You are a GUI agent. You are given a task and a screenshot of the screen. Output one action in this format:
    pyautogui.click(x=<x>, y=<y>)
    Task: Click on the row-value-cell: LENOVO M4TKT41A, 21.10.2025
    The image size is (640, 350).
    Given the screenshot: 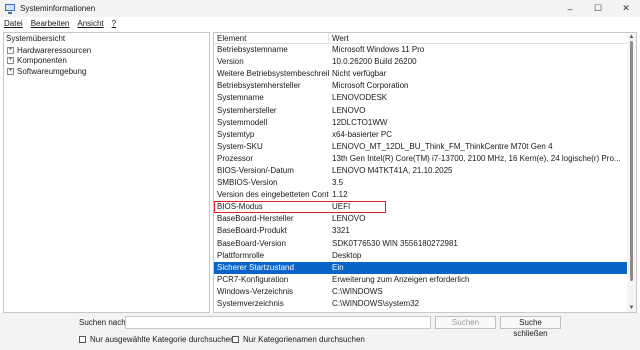 What is the action you would take?
    pyautogui.click(x=392, y=170)
    